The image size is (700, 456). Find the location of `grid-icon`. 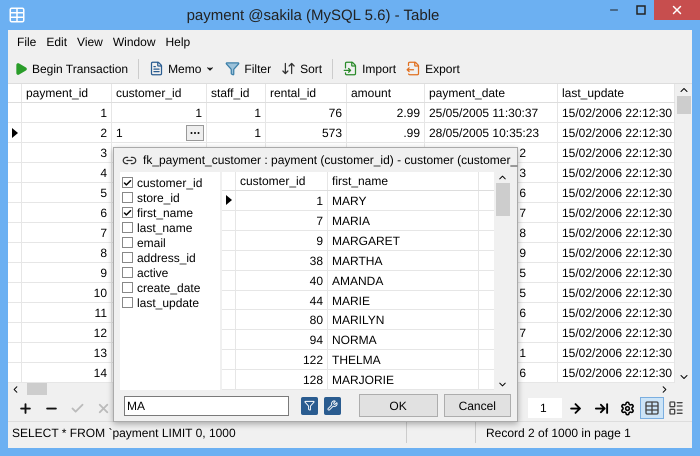

grid-icon is located at coordinates (652, 408).